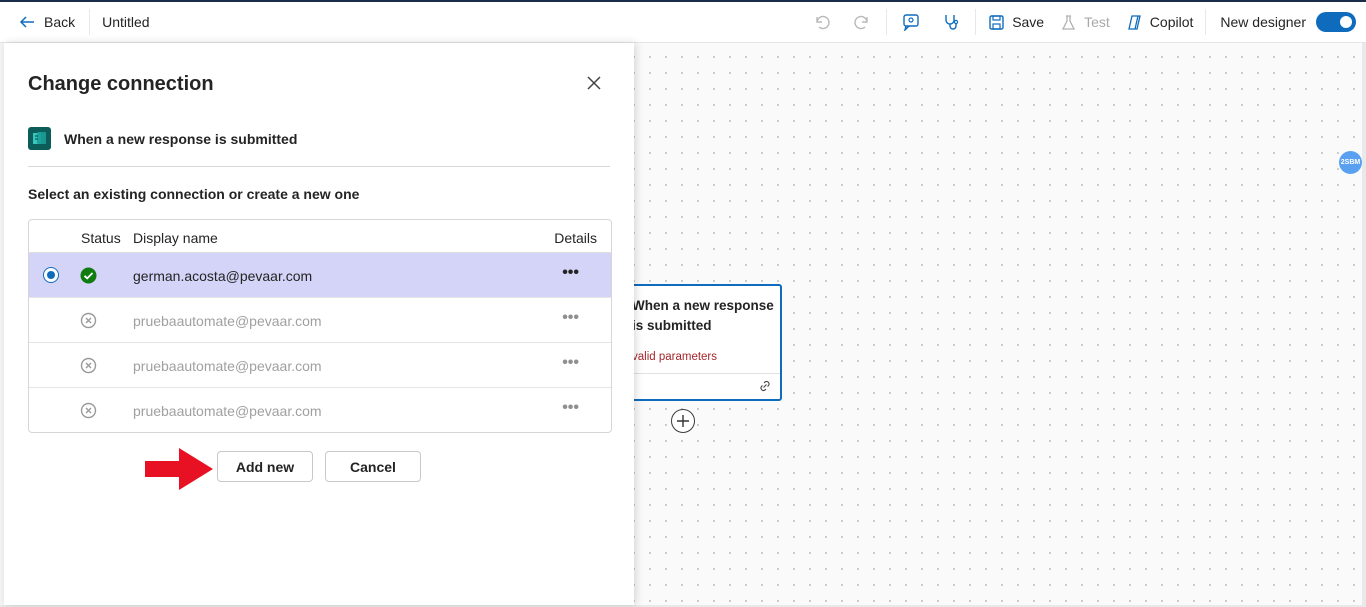 This screenshot has height=607, width=1366. Describe the element at coordinates (320, 236) in the screenshot. I see `table-header: Status Display name Details` at that location.